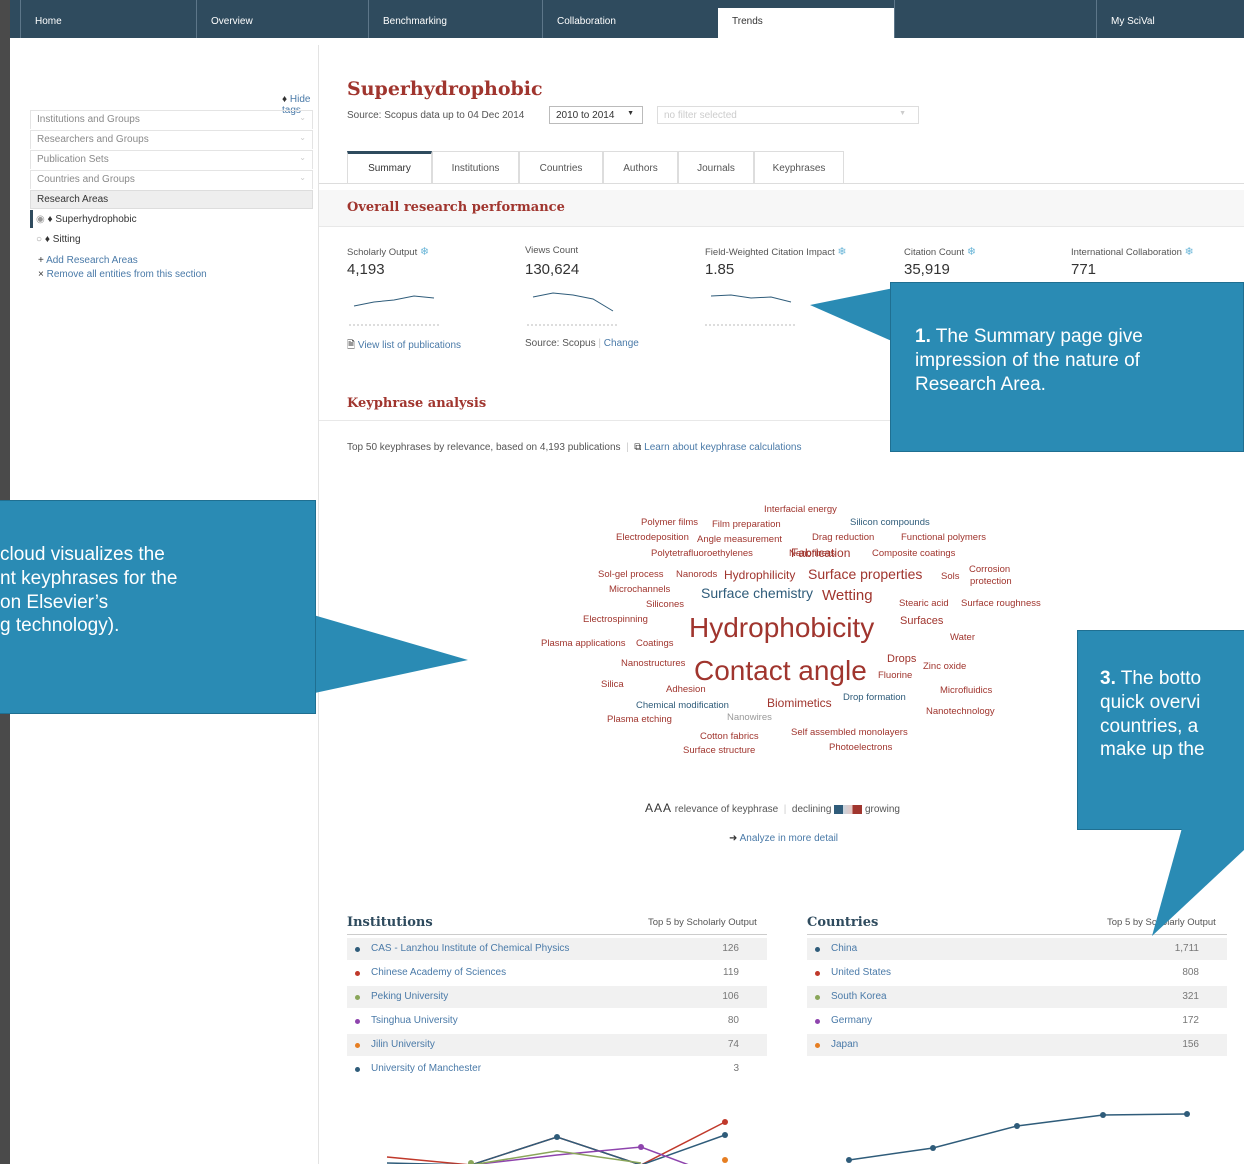 The width and height of the screenshot is (1244, 1164). What do you see at coordinates (640, 167) in the screenshot?
I see `tab-authors: Authors` at bounding box center [640, 167].